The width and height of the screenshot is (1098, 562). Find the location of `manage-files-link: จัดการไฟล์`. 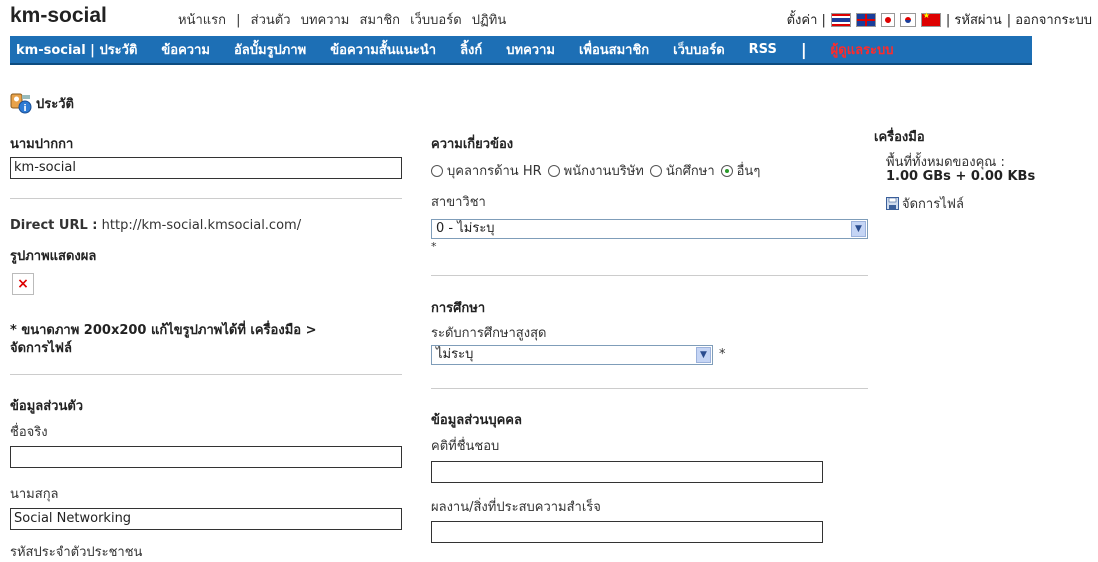

manage-files-link: จัดการไฟล์ is located at coordinates (925, 203).